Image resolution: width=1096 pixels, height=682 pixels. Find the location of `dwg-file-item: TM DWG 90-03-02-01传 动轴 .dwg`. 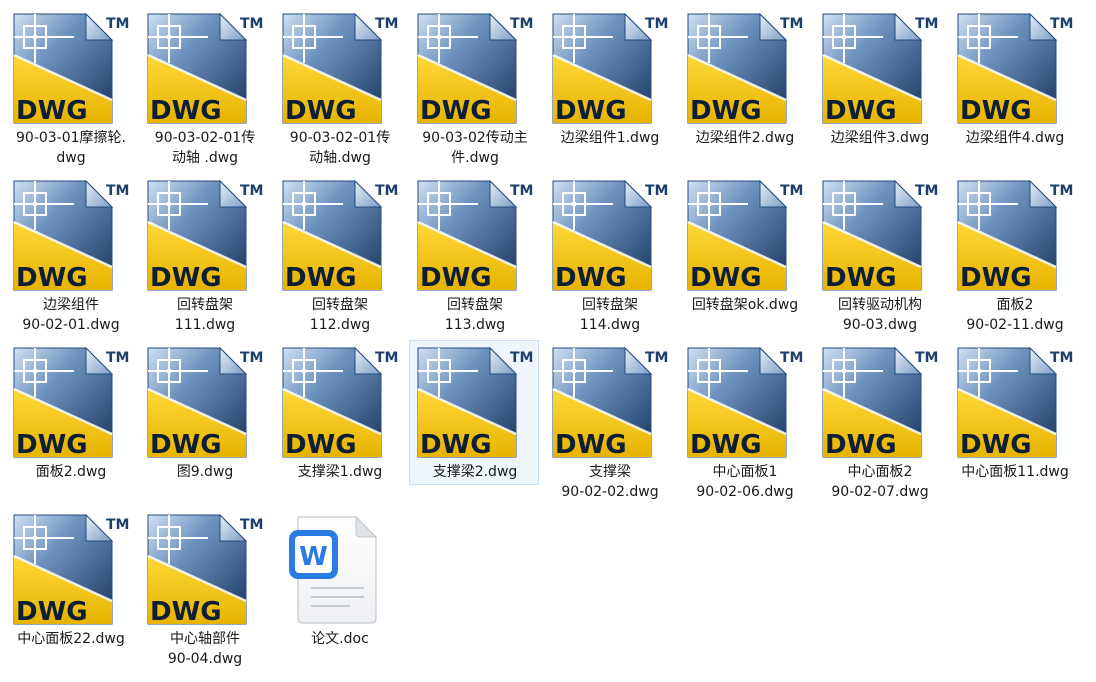

dwg-file-item: TM DWG 90-03-02-01传 动轴 .dwg is located at coordinates (204, 86).